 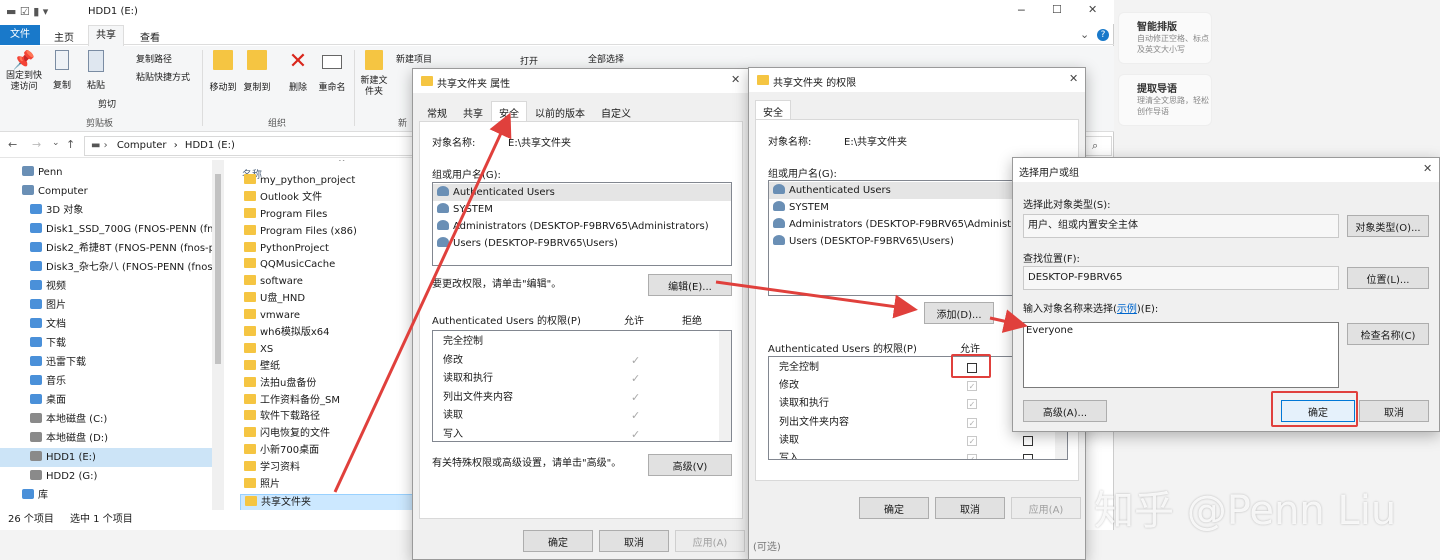 I want to click on watermark: 知乎 @Penn Liu, so click(x=1245, y=511).